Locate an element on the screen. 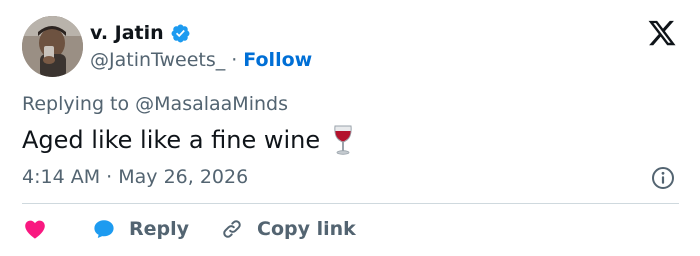 The image size is (700, 256). heart-icon is located at coordinates (35, 229).